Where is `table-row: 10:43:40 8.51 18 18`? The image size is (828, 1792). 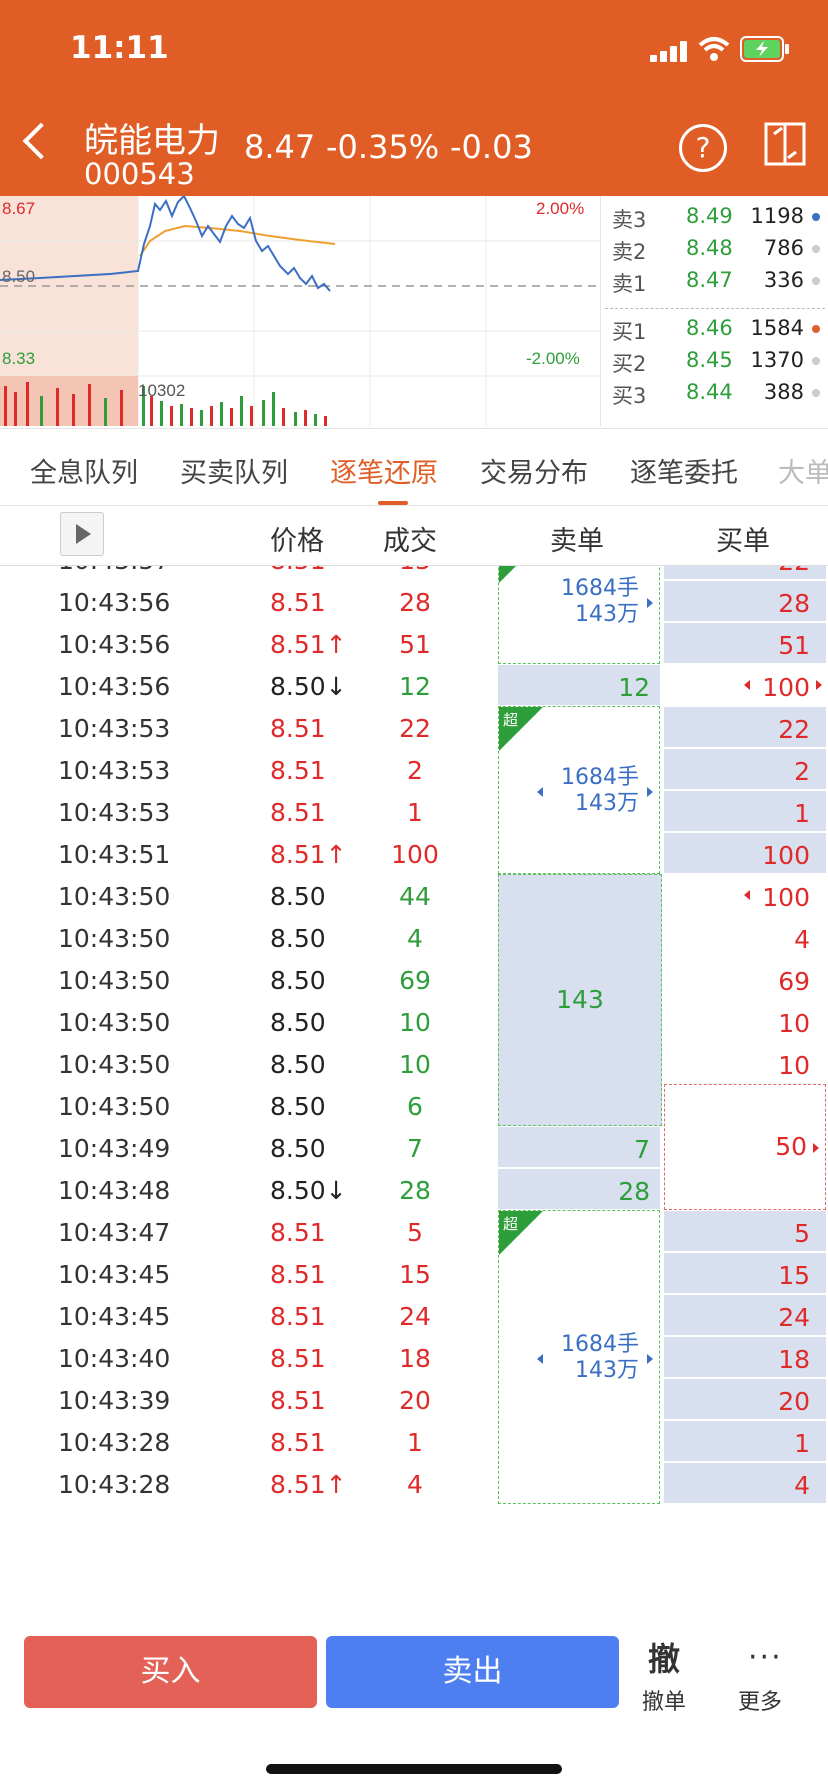
table-row: 10:43:40 8.51 18 18 is located at coordinates (414, 1360).